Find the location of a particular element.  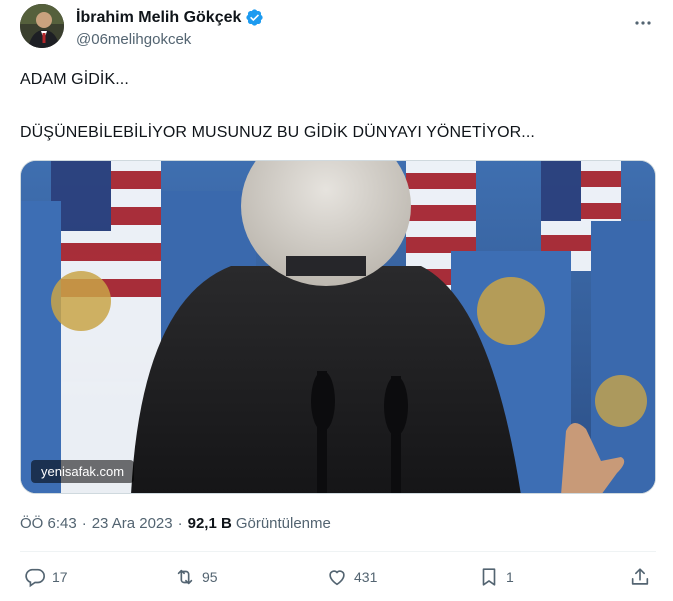

more-dots-icon is located at coordinates (643, 23).